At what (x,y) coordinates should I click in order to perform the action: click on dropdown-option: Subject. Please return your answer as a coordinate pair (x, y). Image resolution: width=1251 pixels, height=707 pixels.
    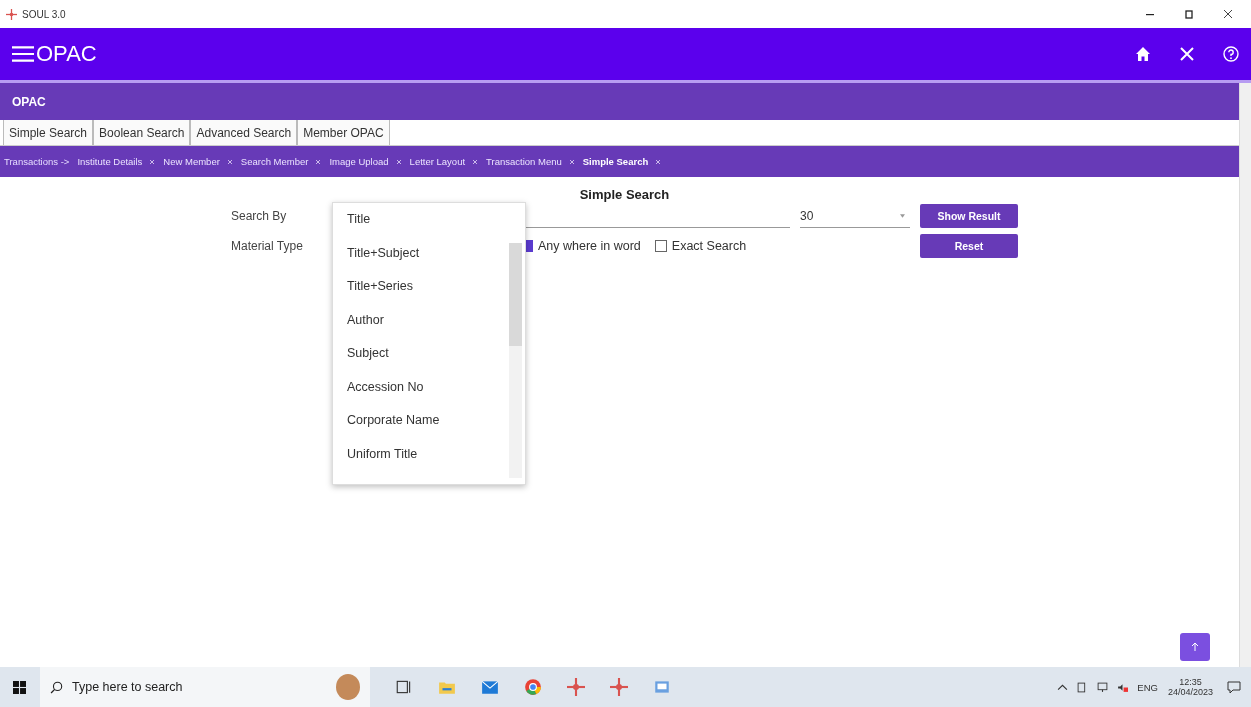
    Looking at the image, I should click on (421, 363).